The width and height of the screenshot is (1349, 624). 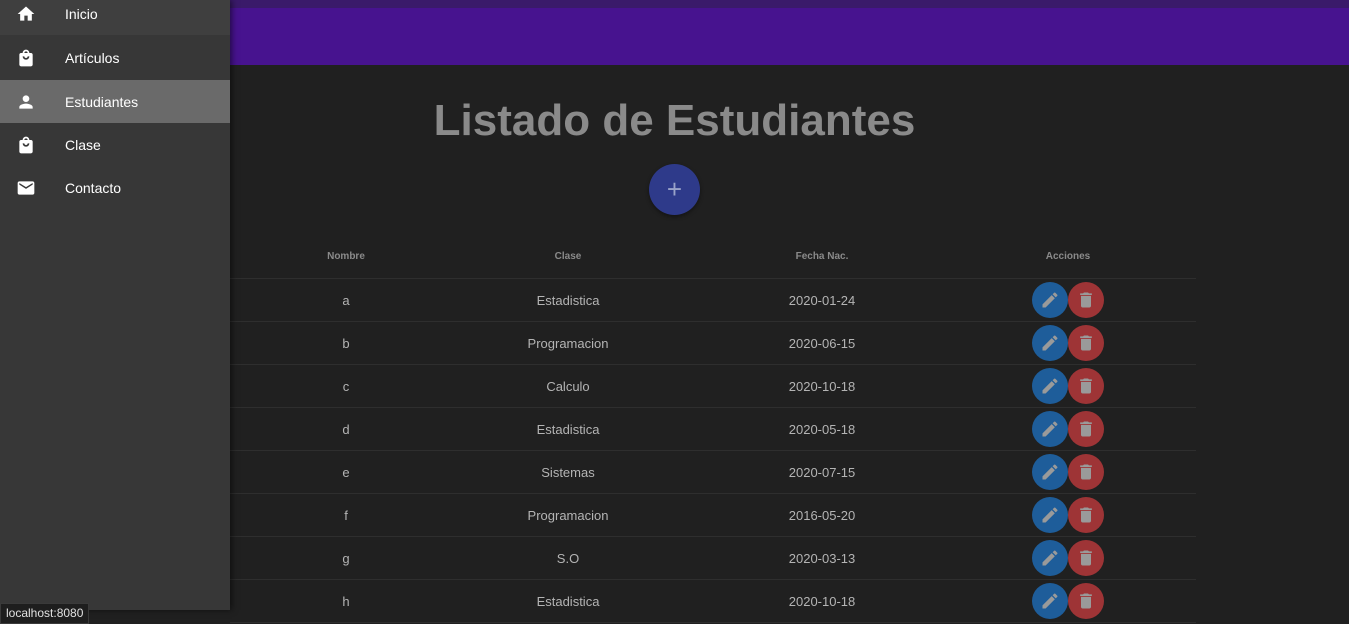 I want to click on table-row: f Programacion 2016-05-20, so click(x=713, y=515).